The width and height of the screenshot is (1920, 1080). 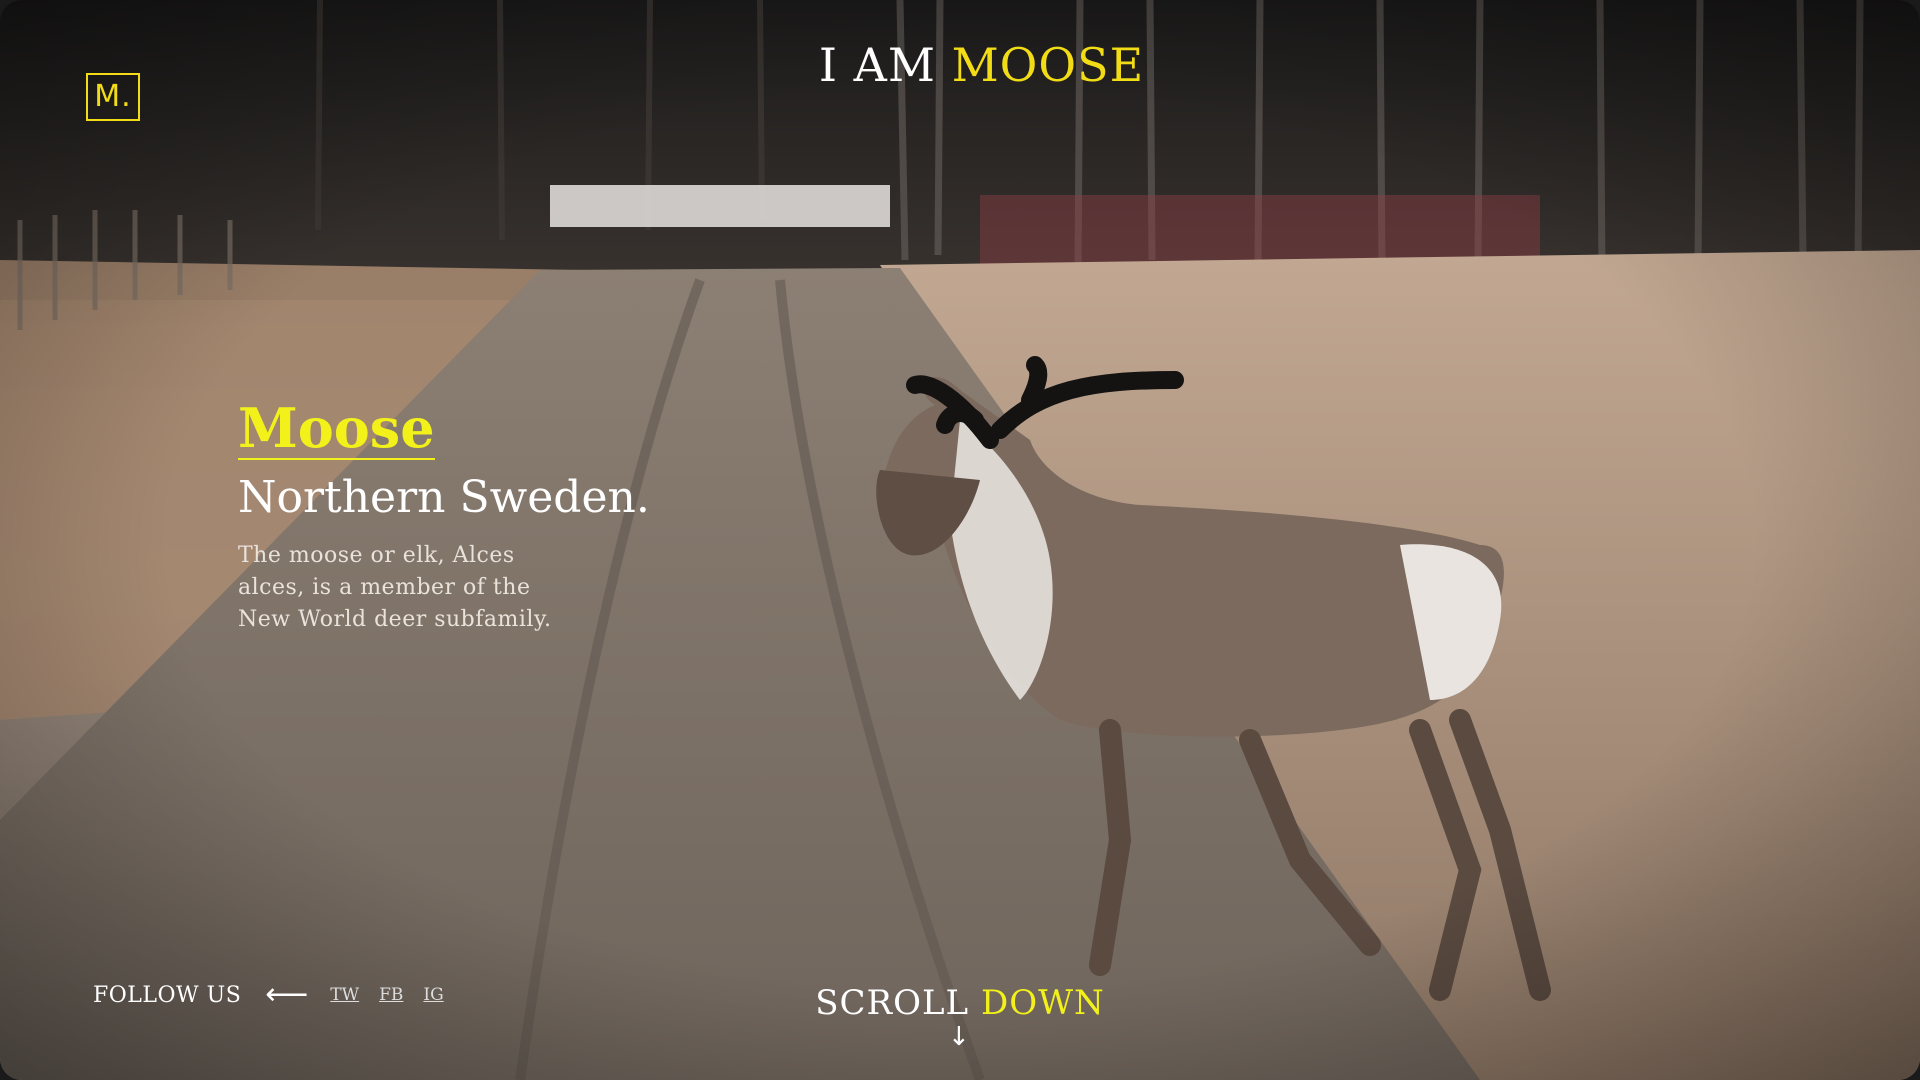 I want to click on site-title-highlight: MOOSE, so click(x=1048, y=65).